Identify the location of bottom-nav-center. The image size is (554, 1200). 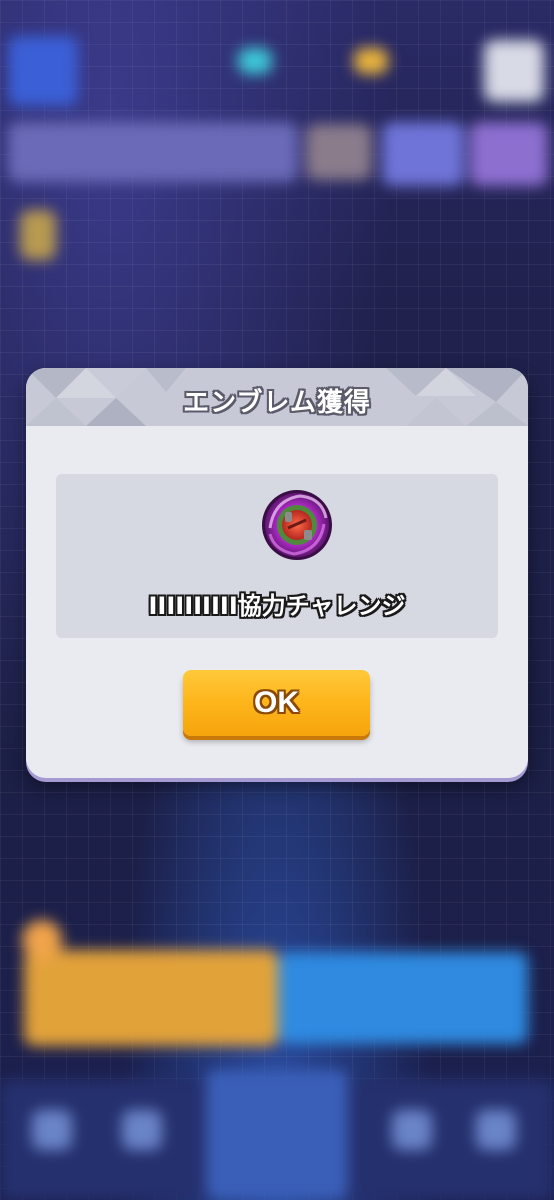
(277, 1135).